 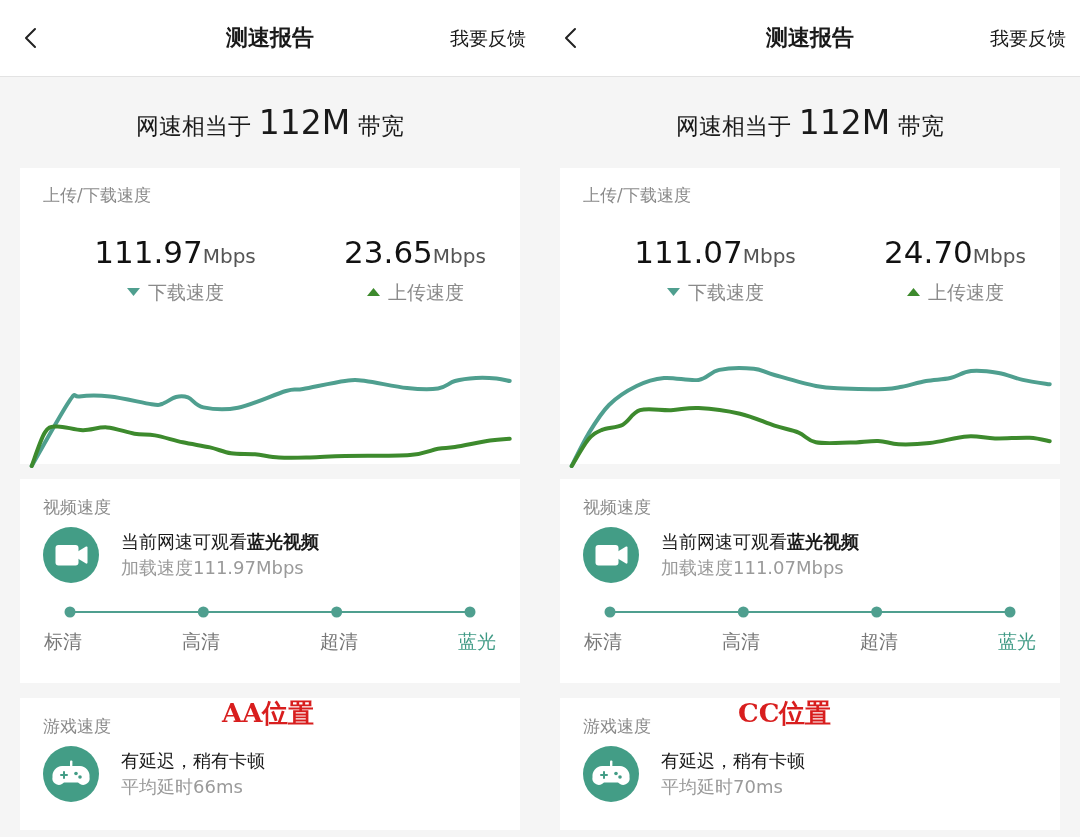 What do you see at coordinates (175, 252) in the screenshot?
I see `speed-value: 111.97Mbps` at bounding box center [175, 252].